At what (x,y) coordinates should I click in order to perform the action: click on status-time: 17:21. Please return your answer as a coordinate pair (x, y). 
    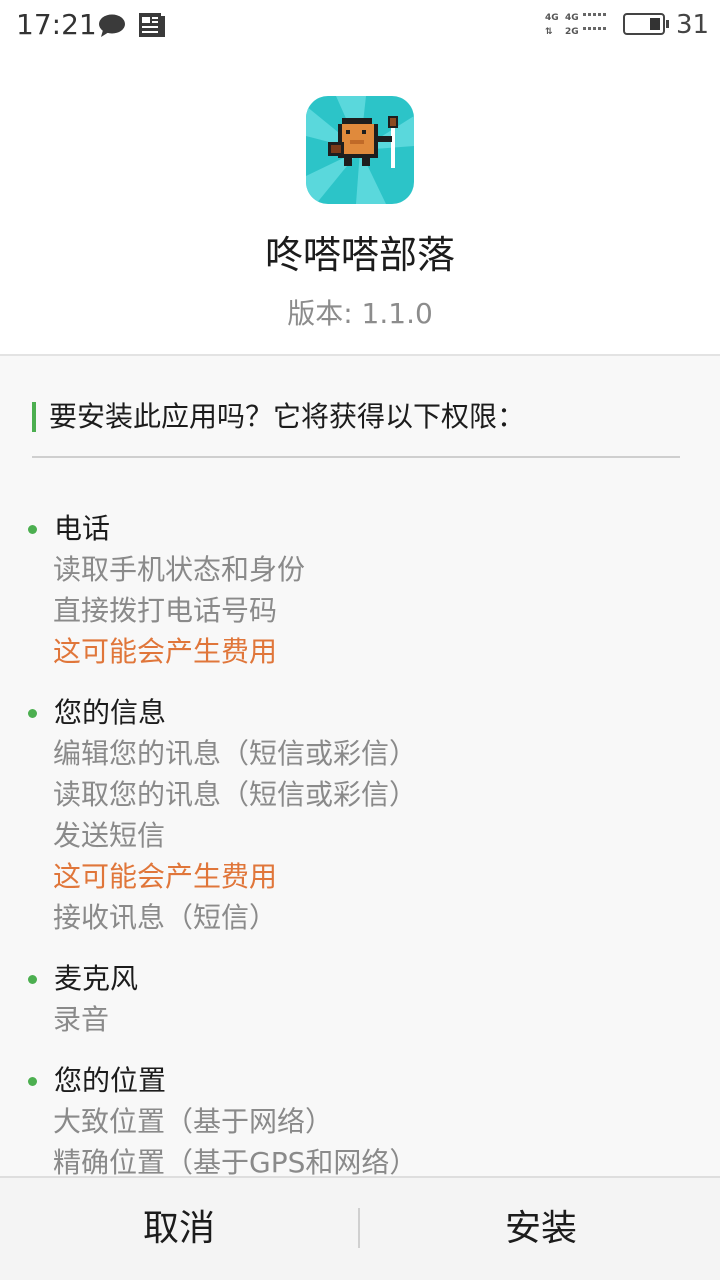
    Looking at the image, I should click on (56, 24).